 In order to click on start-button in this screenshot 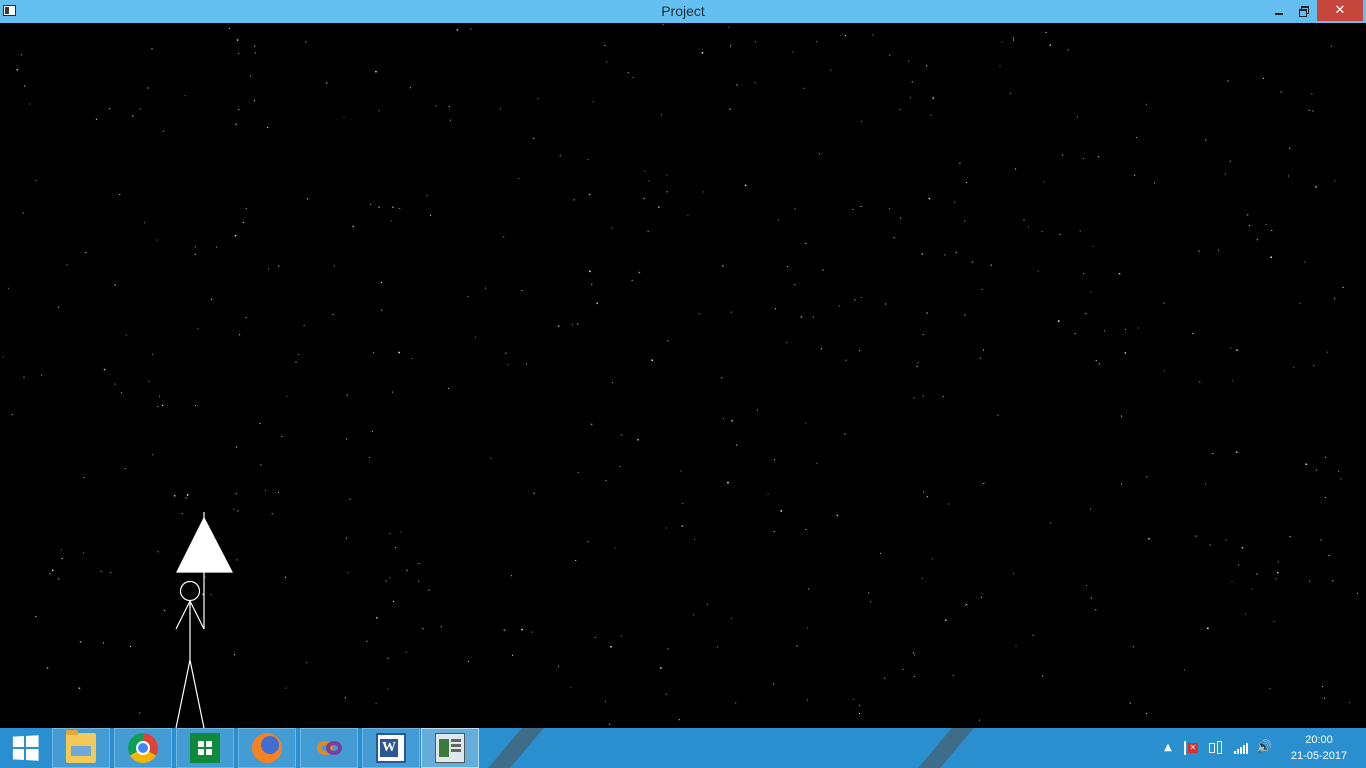, I will do `click(25, 748)`.